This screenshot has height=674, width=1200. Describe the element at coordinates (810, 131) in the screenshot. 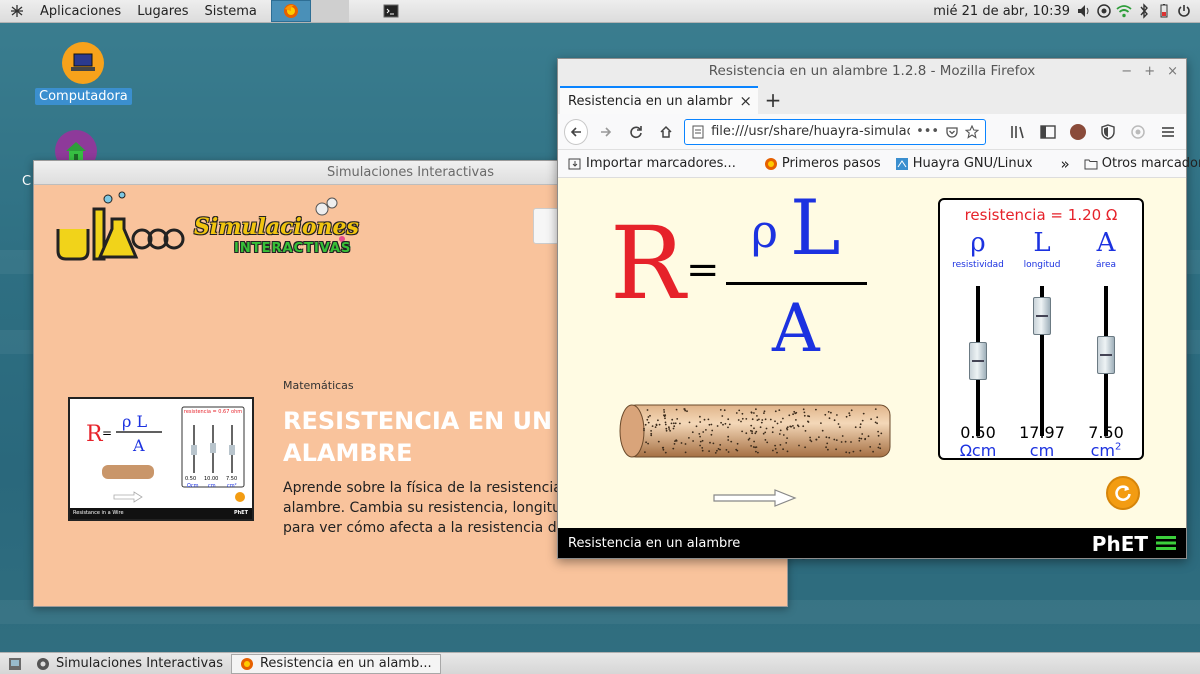

I see `url-text: file:///usr/share/huayra-simulacio` at that location.